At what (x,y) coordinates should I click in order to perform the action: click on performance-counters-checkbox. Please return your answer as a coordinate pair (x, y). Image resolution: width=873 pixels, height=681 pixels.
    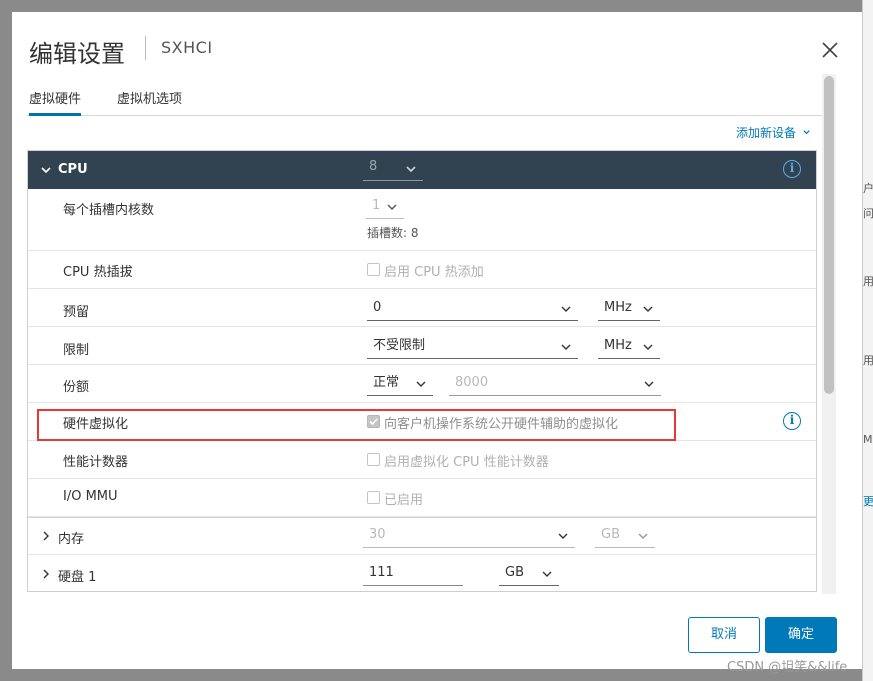
    Looking at the image, I should click on (373, 459).